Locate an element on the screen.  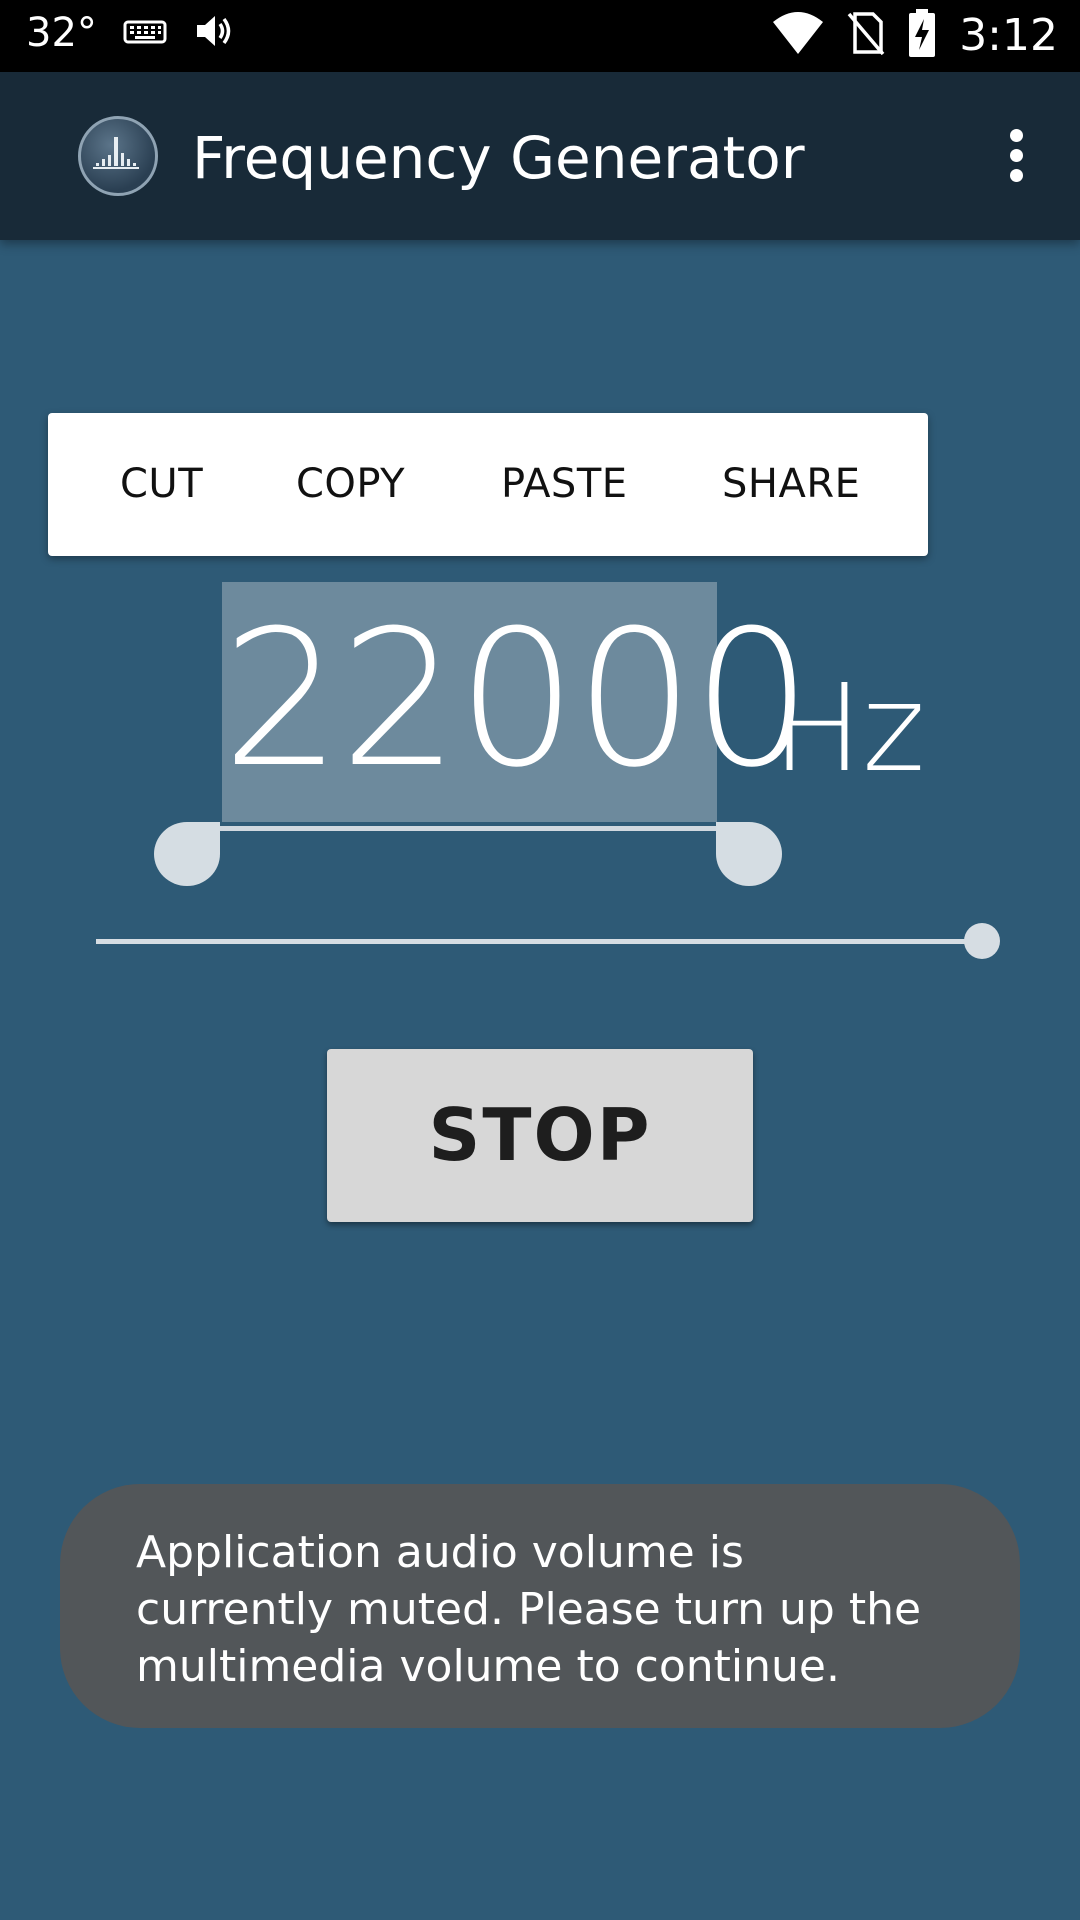
frequency-unit: Hz is located at coordinates (849, 729).